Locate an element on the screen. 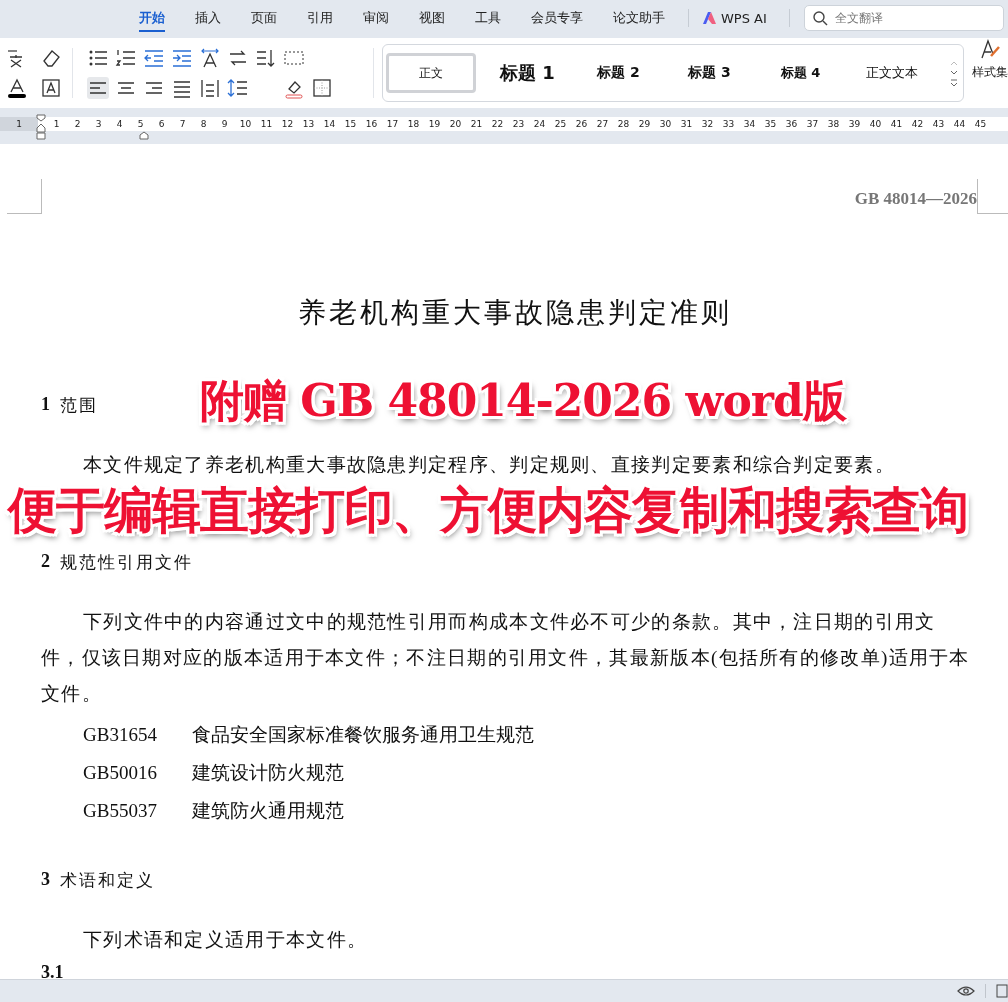 The height and width of the screenshot is (1002, 1008). body-paragraph: 本文件规定了养老机构重大事故隐患判定程序、判定规则、直接判定要素和综合判定要素。 is located at coordinates (489, 465).